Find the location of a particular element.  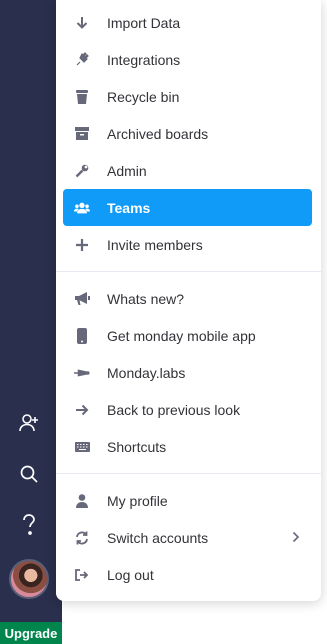

mobile-icon is located at coordinates (82, 335).